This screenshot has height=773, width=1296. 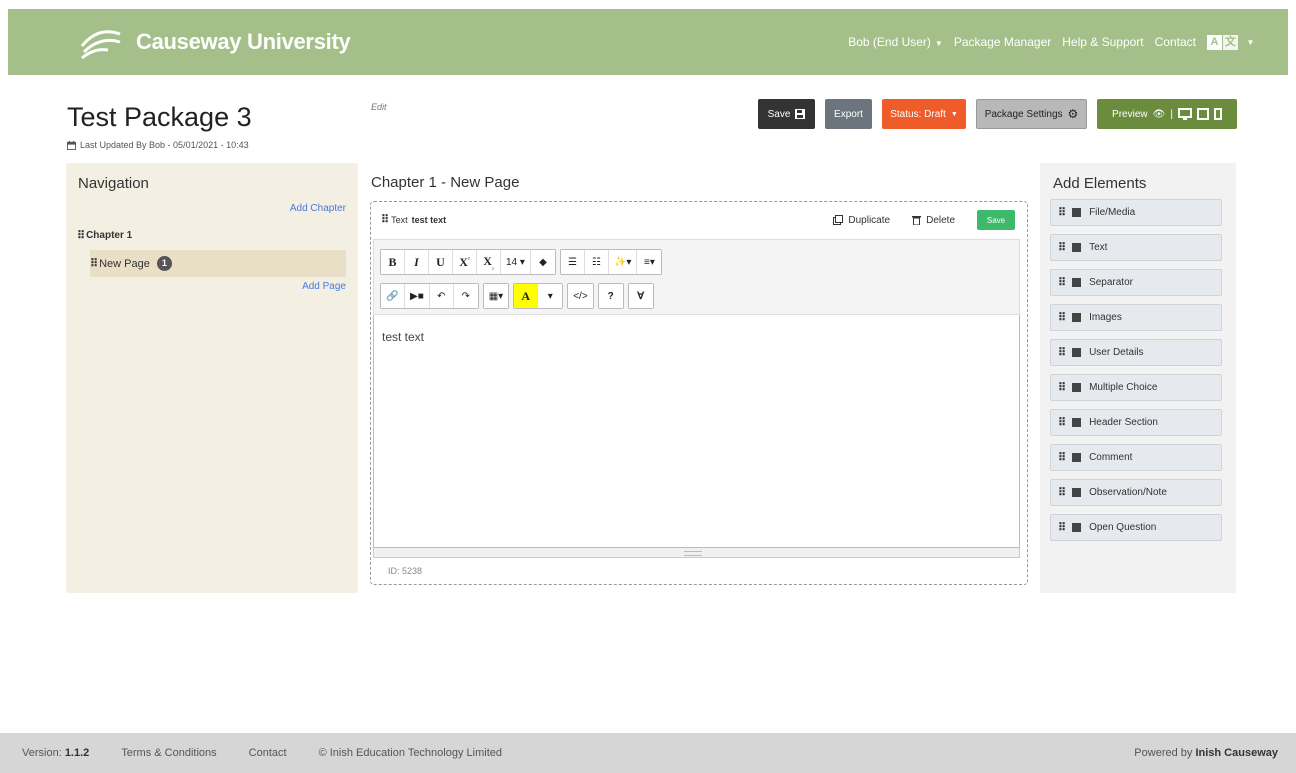 I want to click on mobile-icon, so click(x=1217, y=114).